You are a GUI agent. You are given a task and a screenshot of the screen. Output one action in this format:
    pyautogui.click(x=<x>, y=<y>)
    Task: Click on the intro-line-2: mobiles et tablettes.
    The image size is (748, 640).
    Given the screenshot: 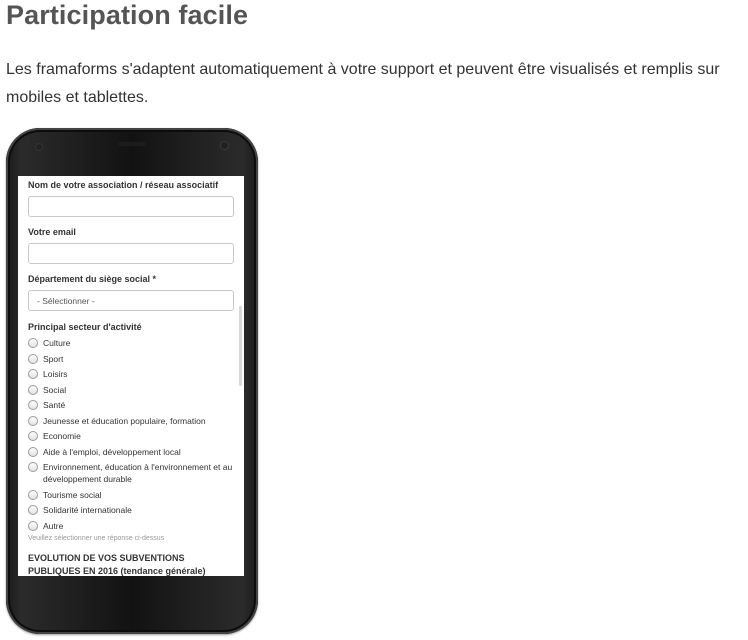 What is the action you would take?
    pyautogui.click(x=77, y=97)
    